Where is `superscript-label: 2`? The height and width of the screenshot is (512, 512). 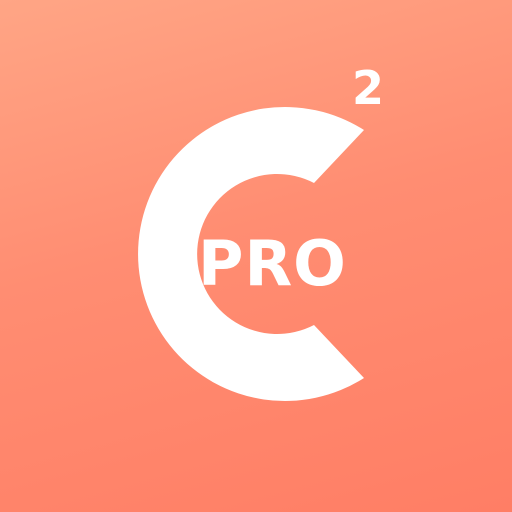
superscript-label: 2 is located at coordinates (368, 88).